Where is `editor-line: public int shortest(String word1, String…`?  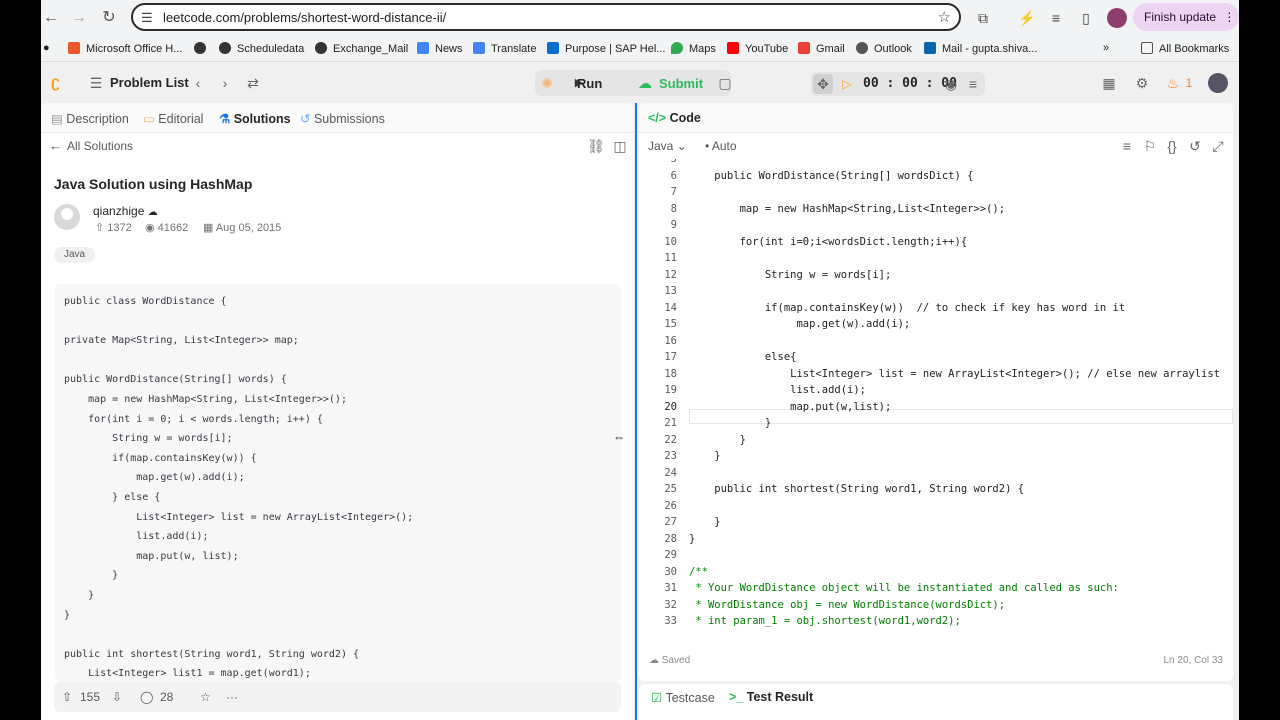 editor-line: public int shortest(String word1, String… is located at coordinates (856, 489).